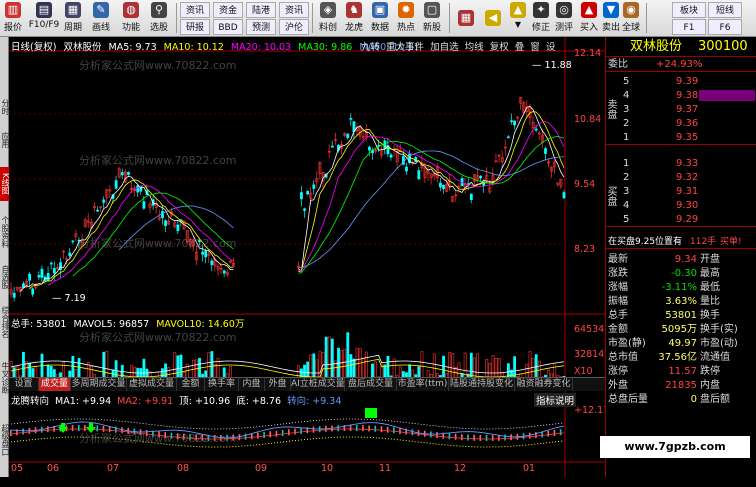 The height and width of the screenshot is (487, 756). Describe the element at coordinates (4, 322) in the screenshot. I see `tab-ranking: 综合排名` at that location.